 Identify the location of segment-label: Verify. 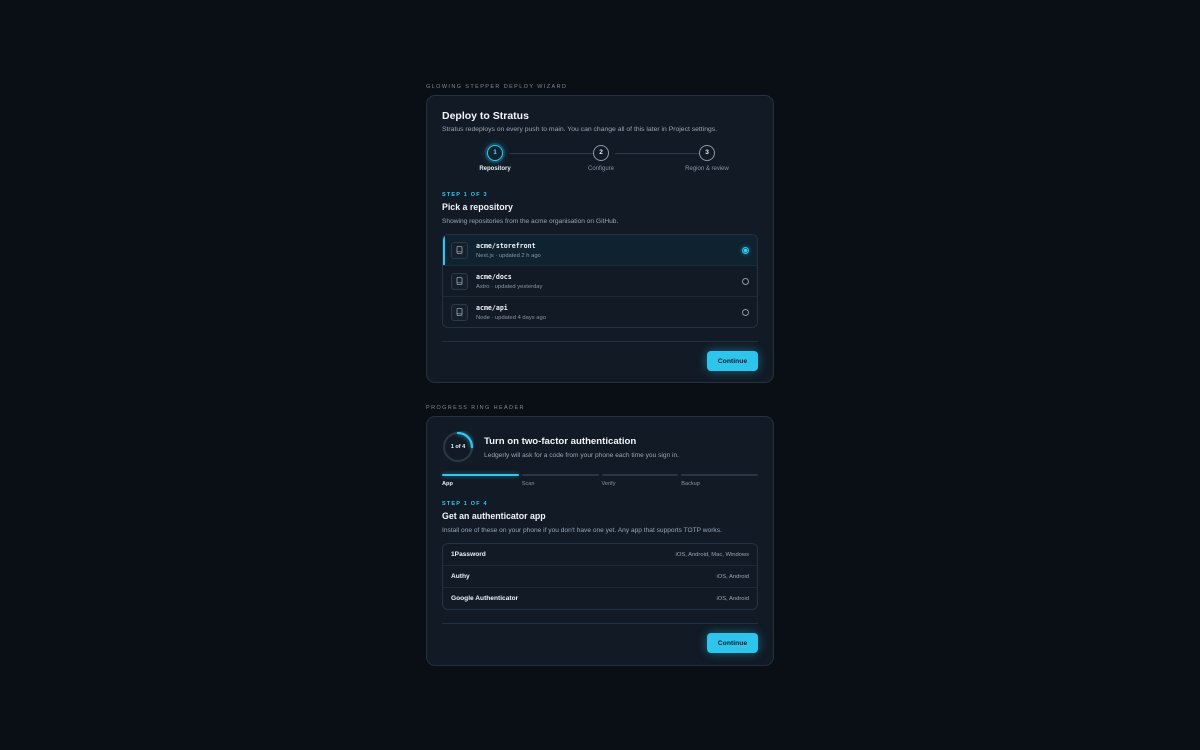
(608, 484).